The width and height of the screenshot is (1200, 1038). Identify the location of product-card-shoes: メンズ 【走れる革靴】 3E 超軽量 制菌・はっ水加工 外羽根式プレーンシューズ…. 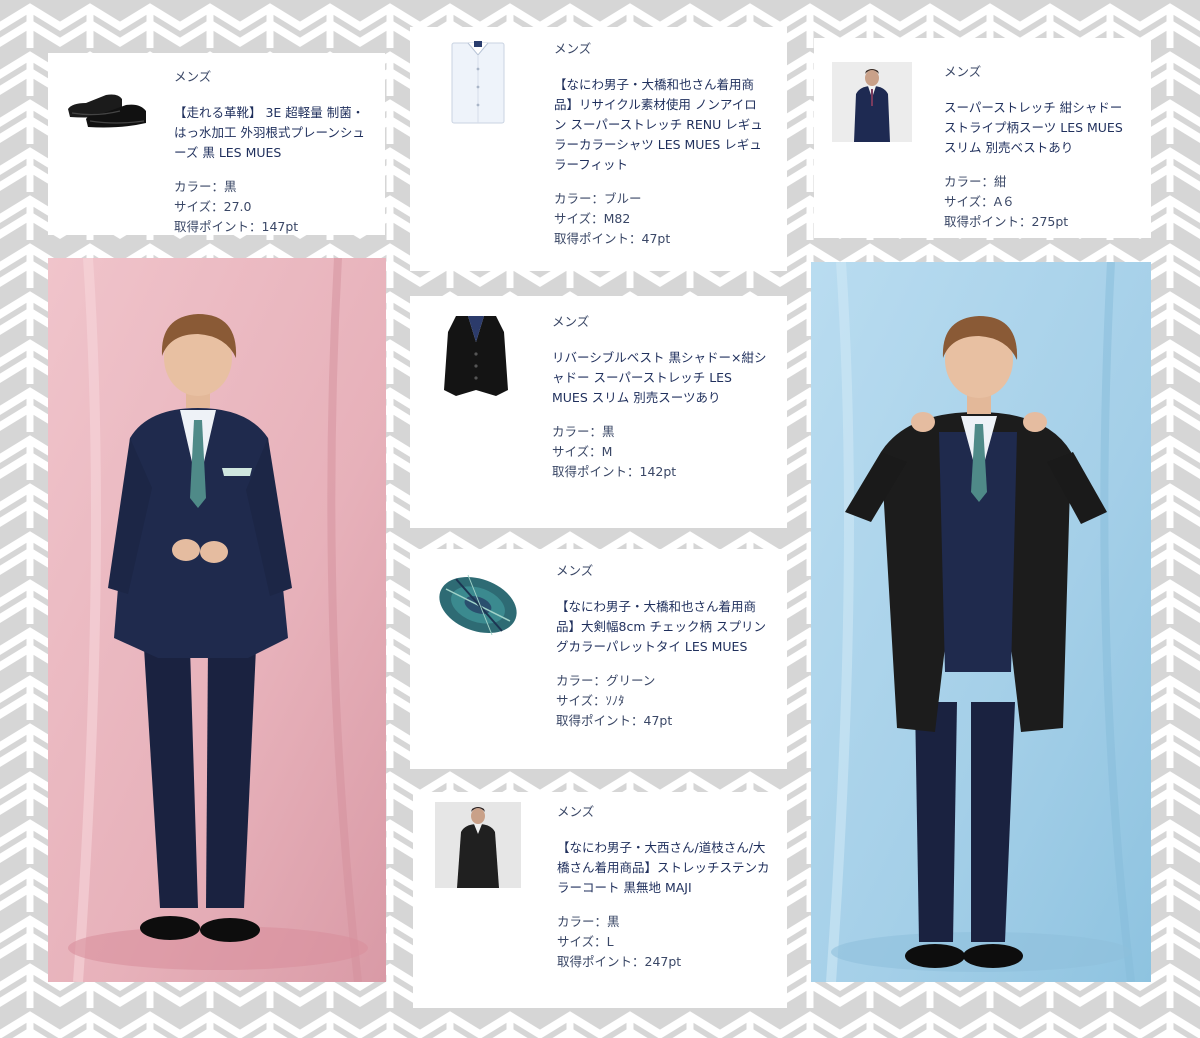
(216, 144).